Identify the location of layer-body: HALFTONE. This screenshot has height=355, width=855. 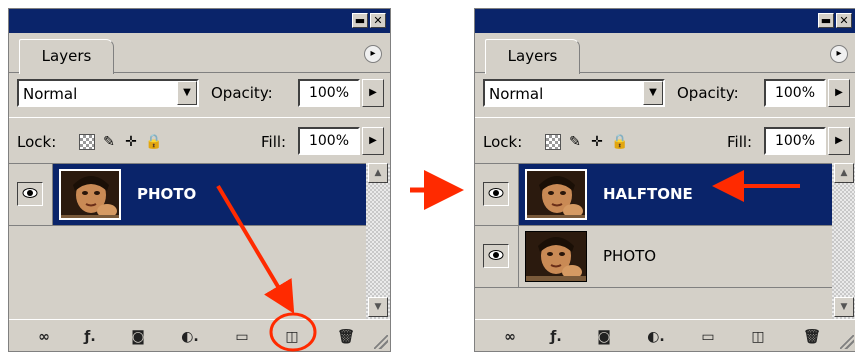
(675, 194).